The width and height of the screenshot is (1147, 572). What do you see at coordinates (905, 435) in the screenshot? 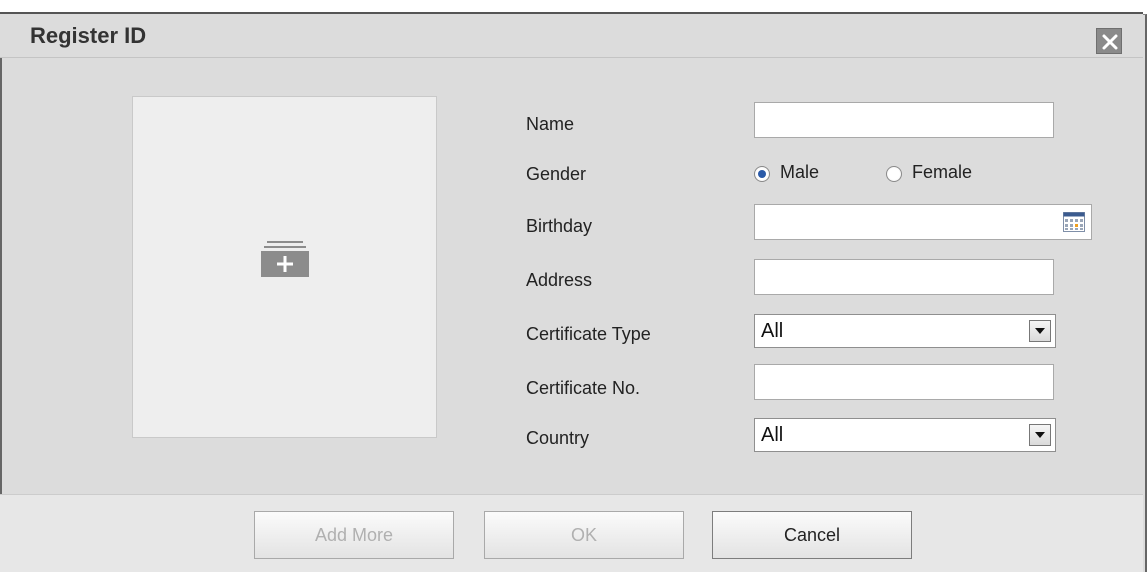
I see `country-select: All` at bounding box center [905, 435].